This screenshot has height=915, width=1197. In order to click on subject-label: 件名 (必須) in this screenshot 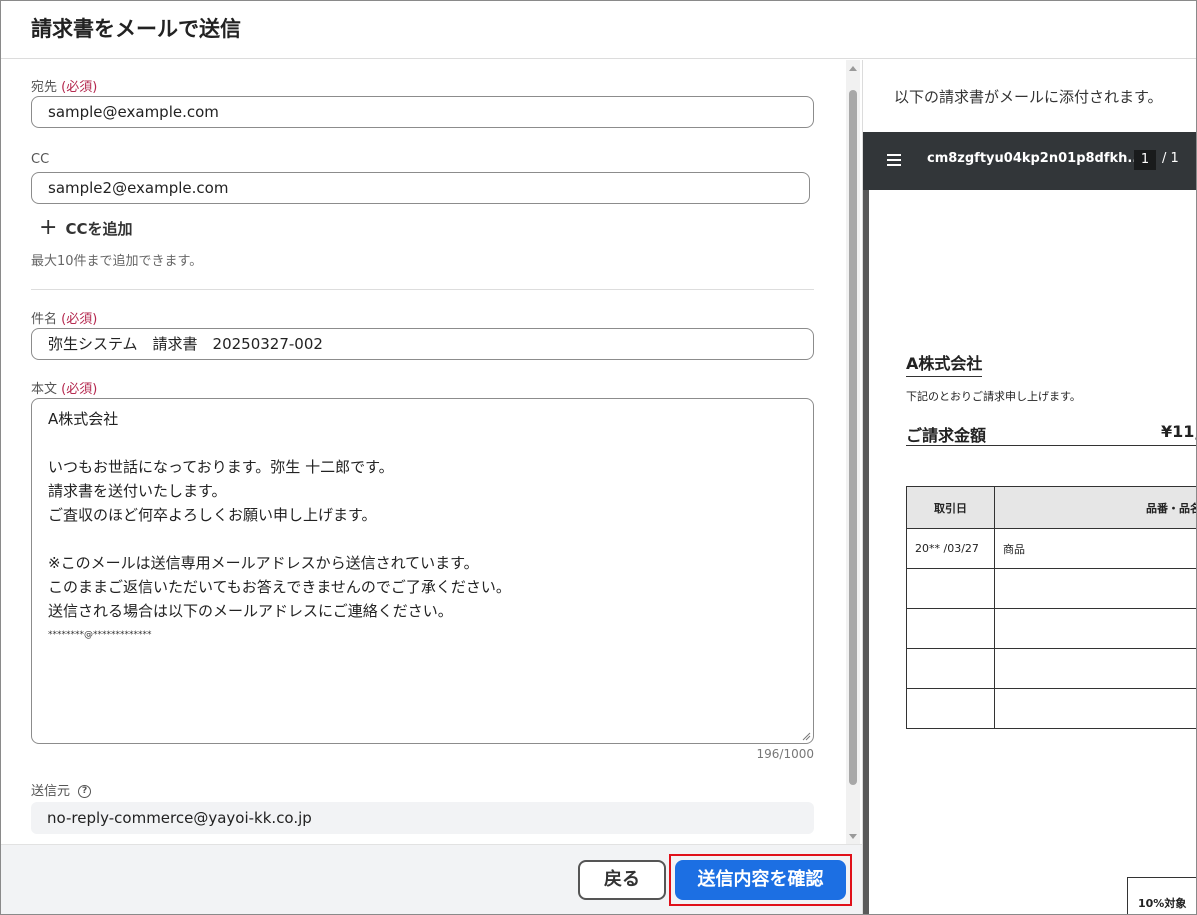, I will do `click(64, 319)`.